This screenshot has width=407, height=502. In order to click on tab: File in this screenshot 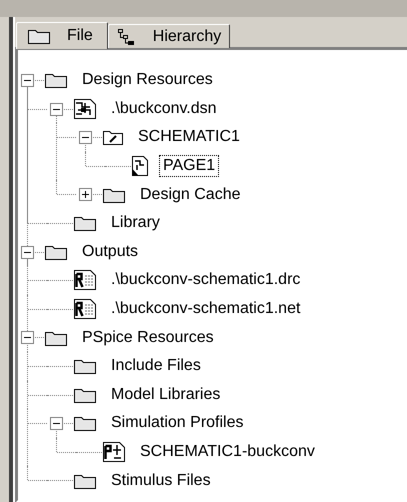, I will do `click(62, 35)`.